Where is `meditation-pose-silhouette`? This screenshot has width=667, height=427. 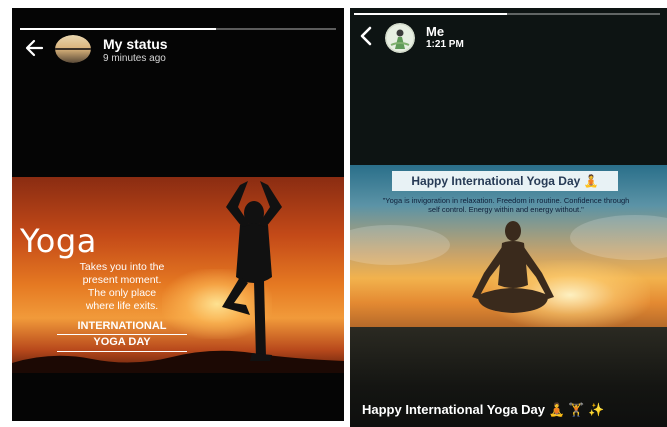
meditation-pose-silhouette is located at coordinates (513, 267).